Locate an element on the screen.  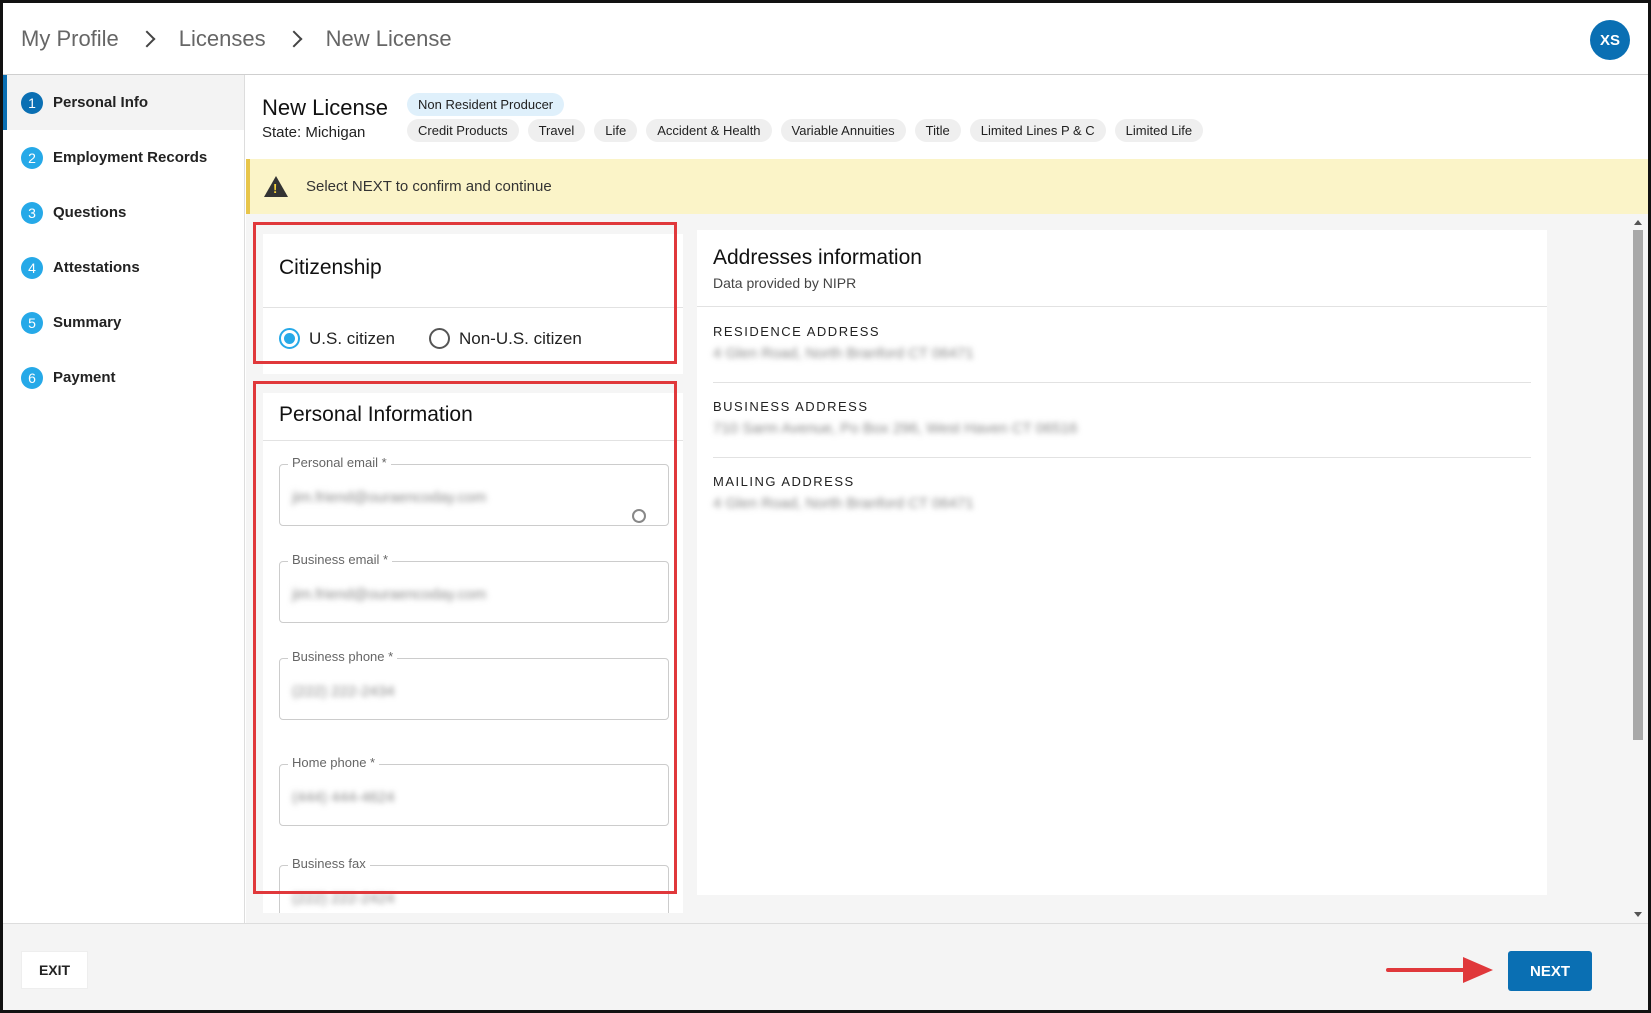
step-questions: 3 Questions is located at coordinates (123, 212).